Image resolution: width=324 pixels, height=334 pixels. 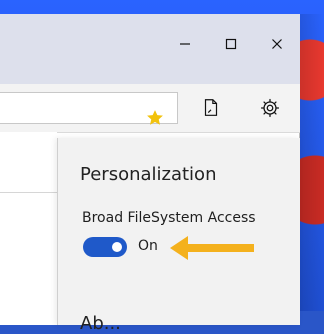 I want to click on address-bar, so click(x=89, y=108).